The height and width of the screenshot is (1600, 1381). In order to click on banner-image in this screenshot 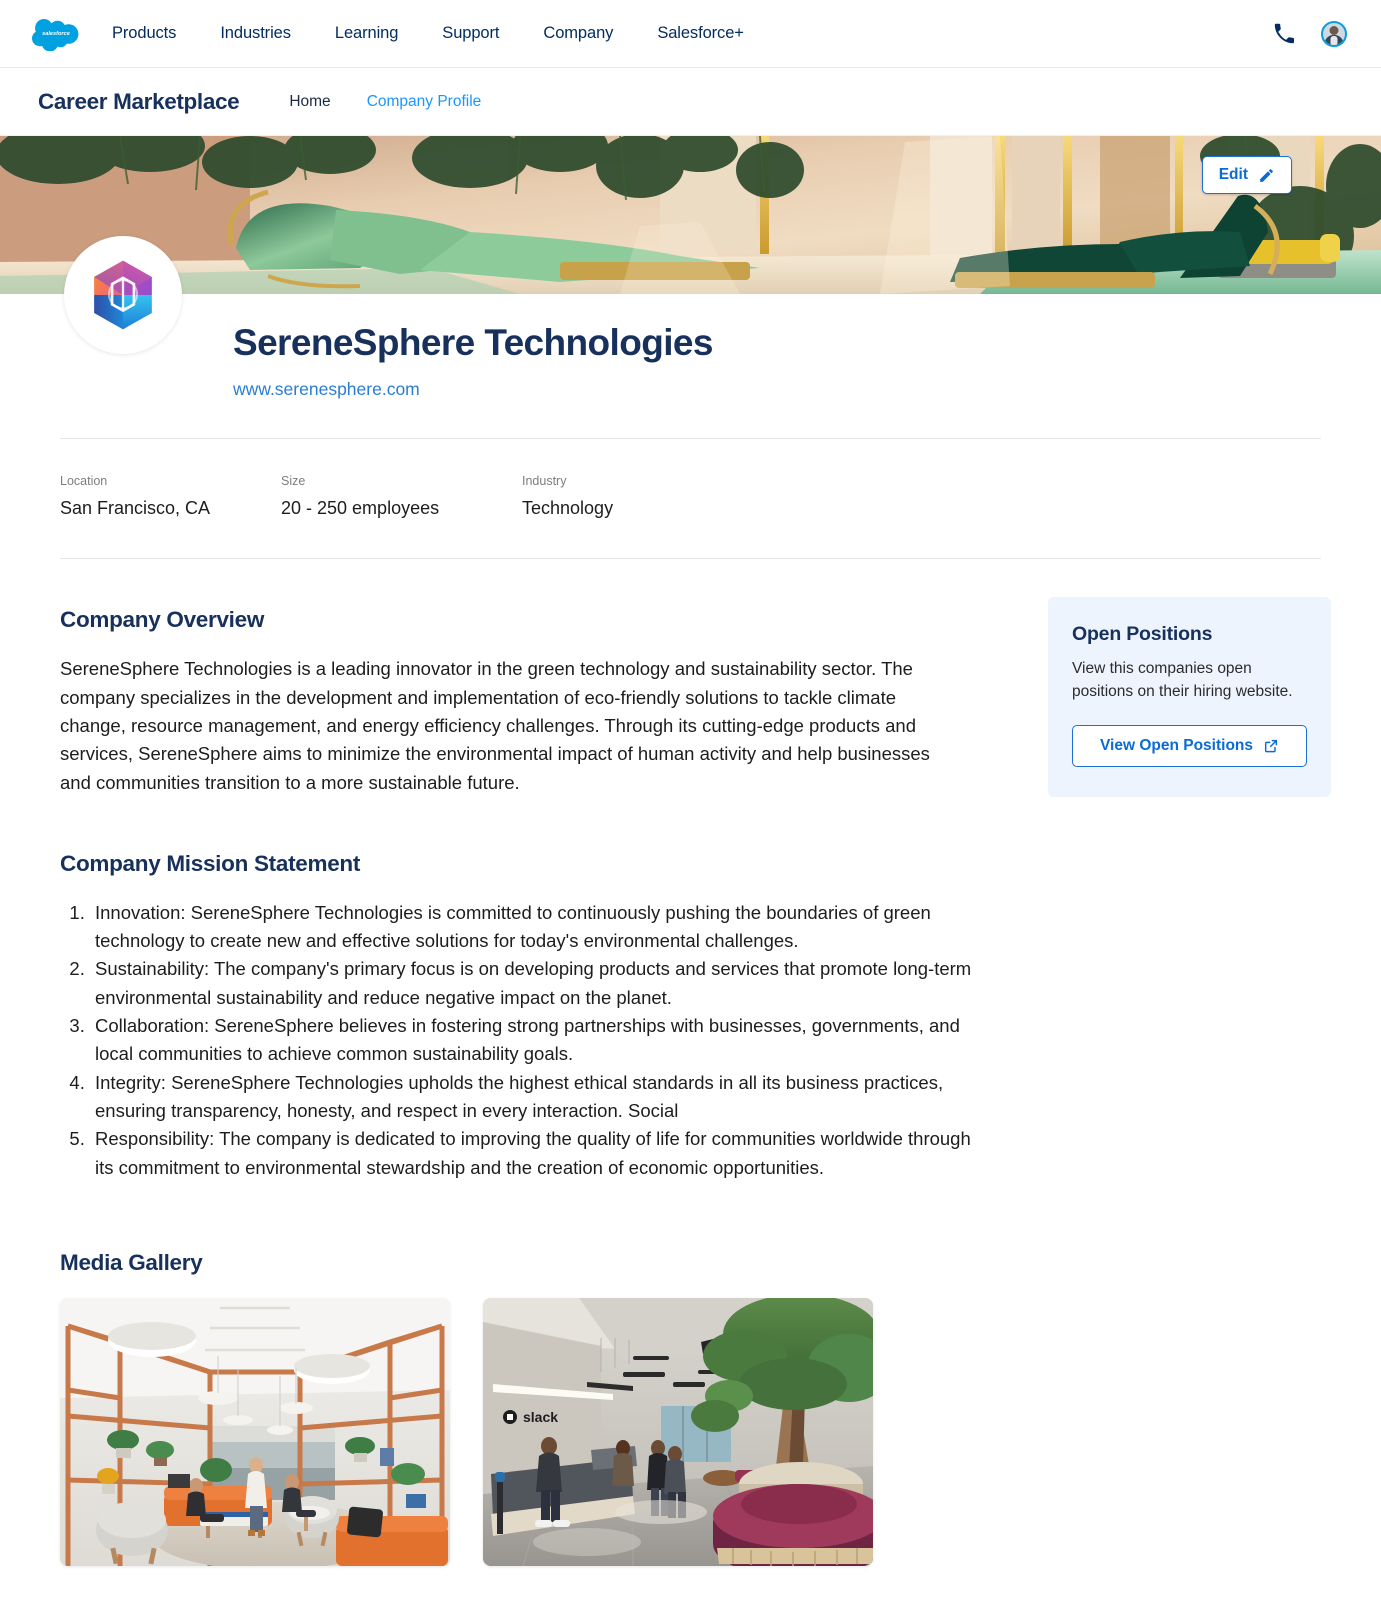, I will do `click(690, 215)`.